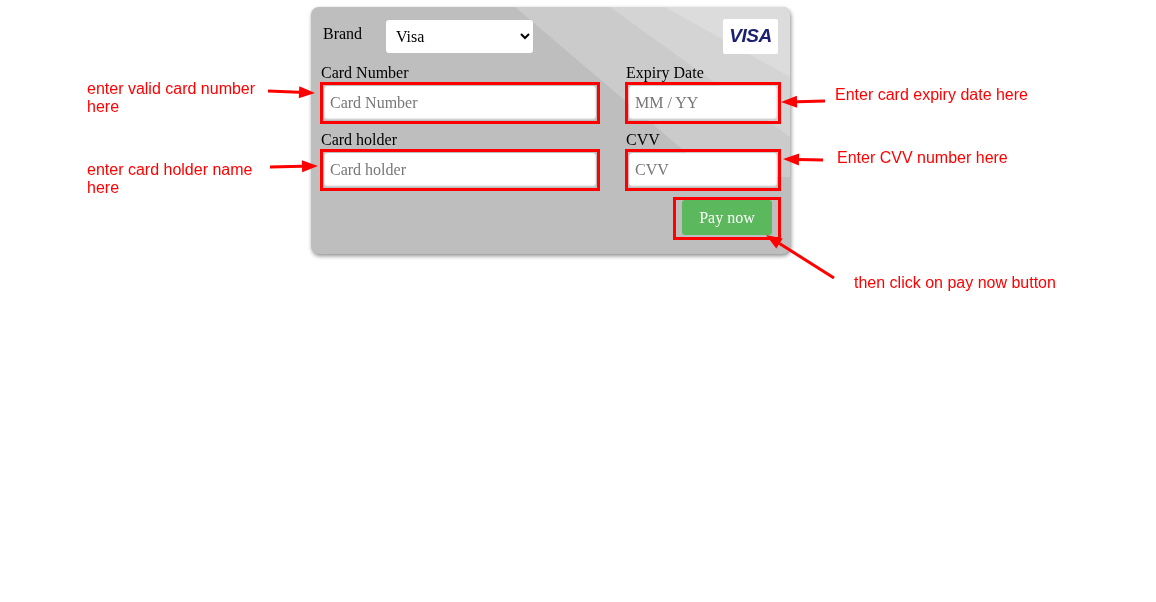  Describe the element at coordinates (172, 98) in the screenshot. I see `annotation-text: enter valid card number here` at that location.